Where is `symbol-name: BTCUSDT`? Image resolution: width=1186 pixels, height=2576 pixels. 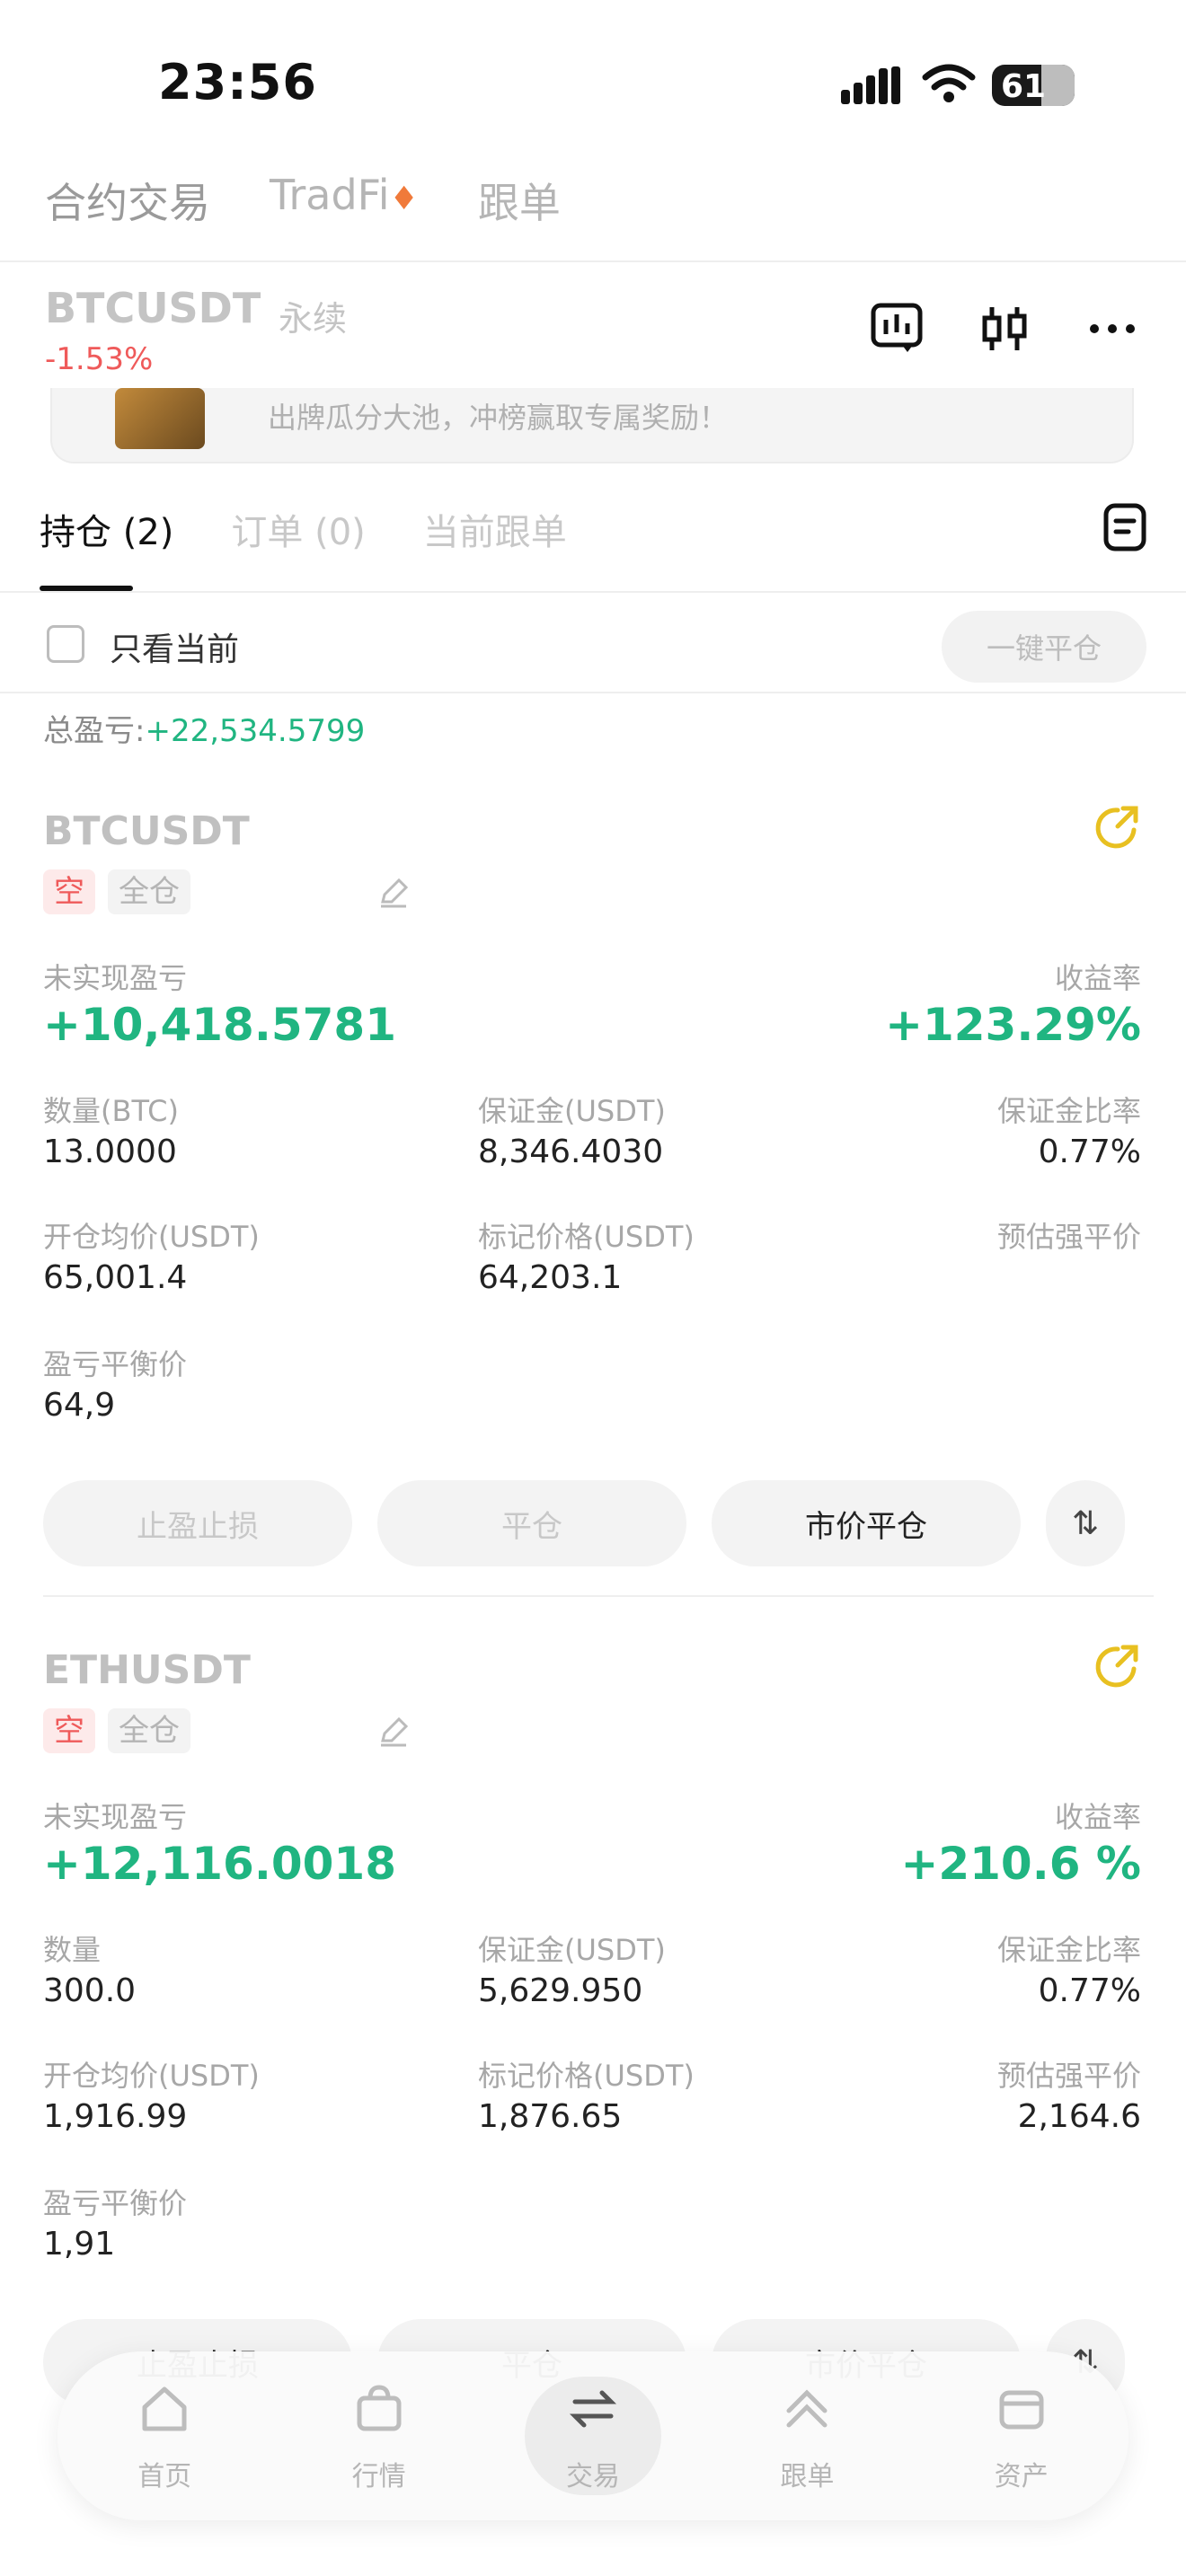
symbol-name: BTCUSDT is located at coordinates (153, 308).